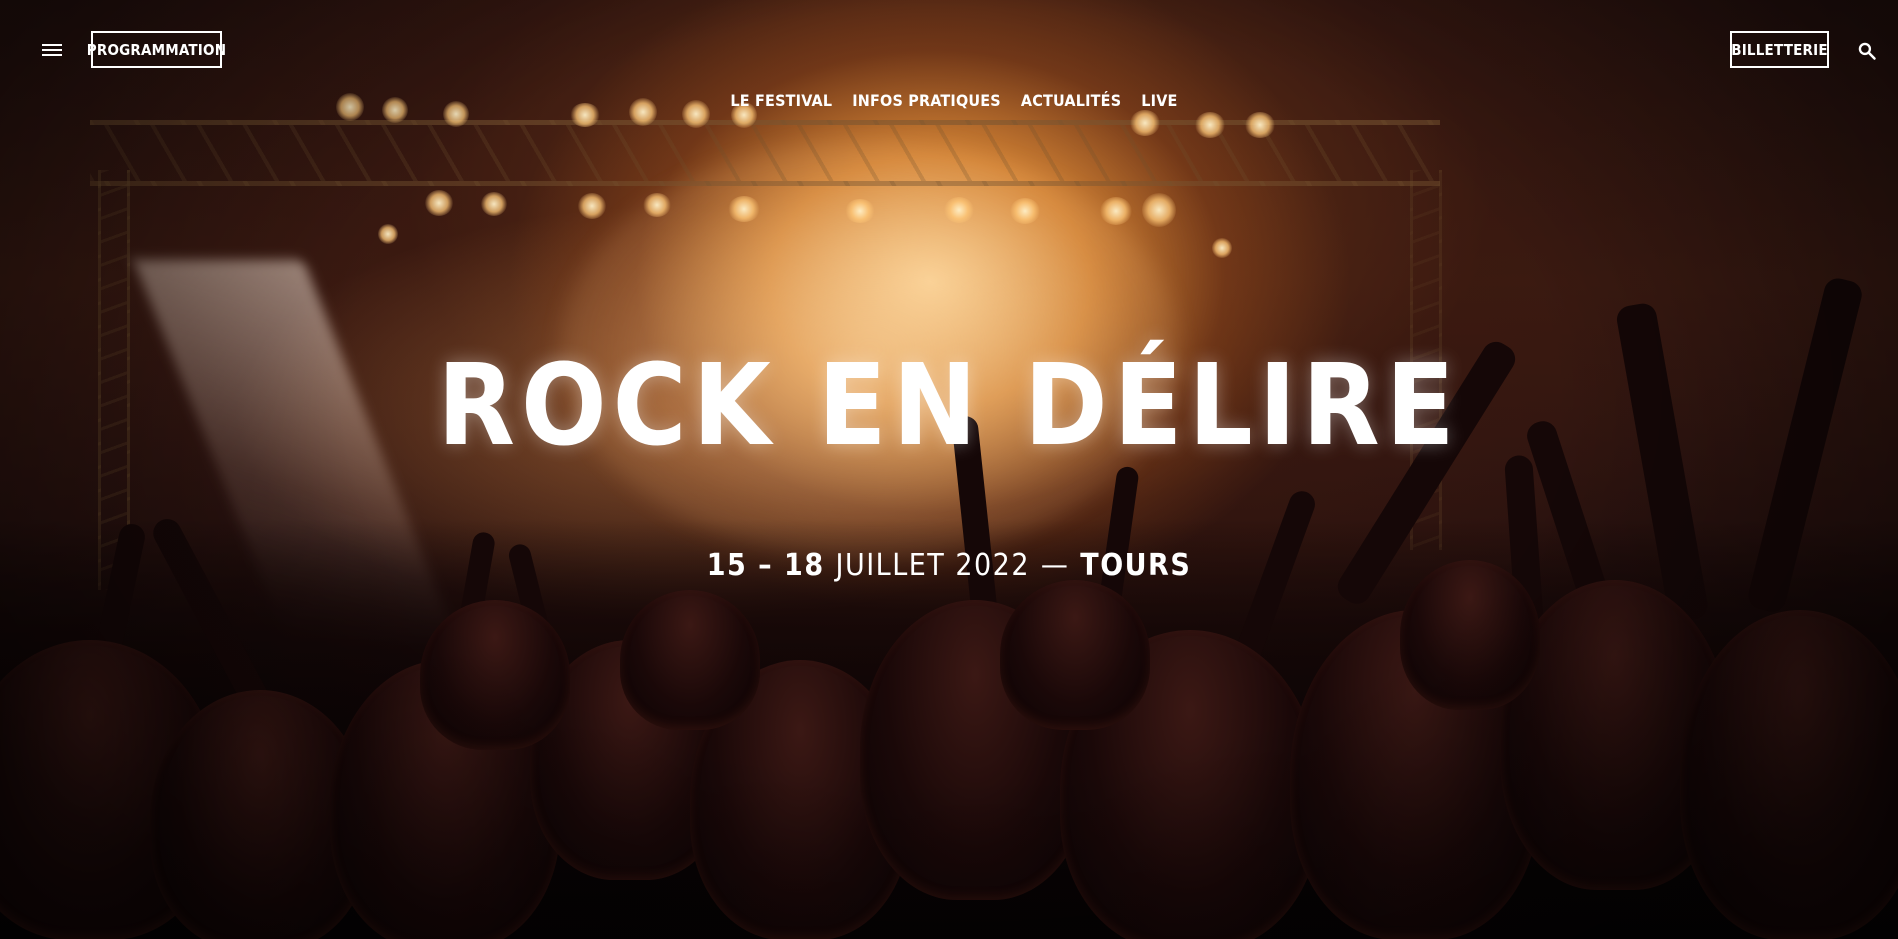 This screenshot has height=939, width=1898. I want to click on festival-dates-location: 15 – 18 JUILLET 2022 — TOURS, so click(949, 566).